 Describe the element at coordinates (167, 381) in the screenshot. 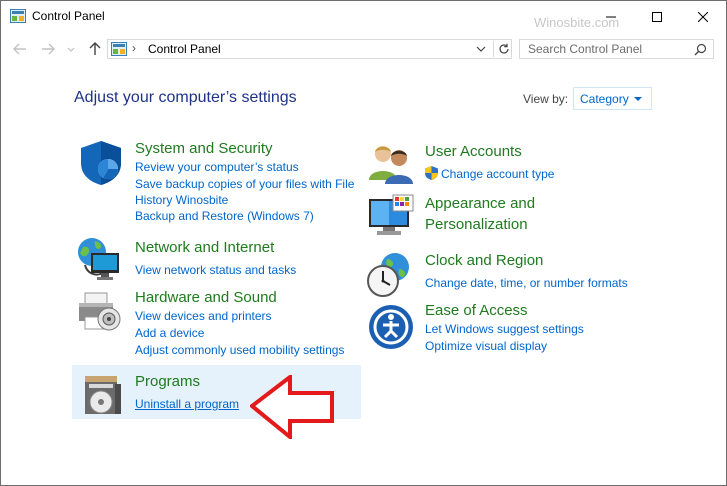

I see `category-programs: Programs` at that location.